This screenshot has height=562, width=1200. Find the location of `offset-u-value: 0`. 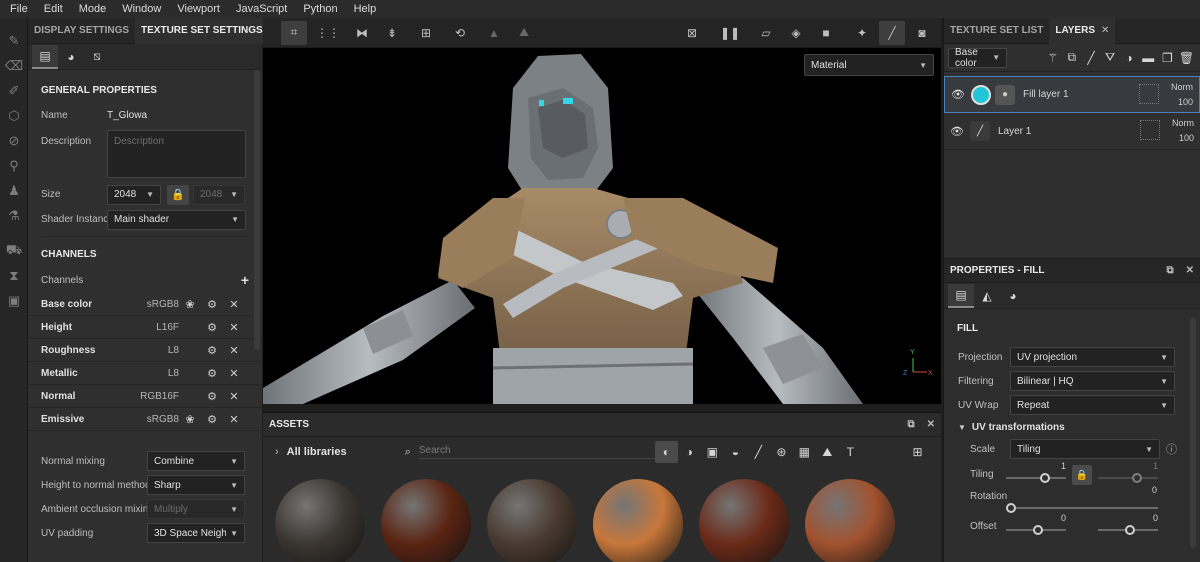

offset-u-value: 0 is located at coordinates (1063, 518).